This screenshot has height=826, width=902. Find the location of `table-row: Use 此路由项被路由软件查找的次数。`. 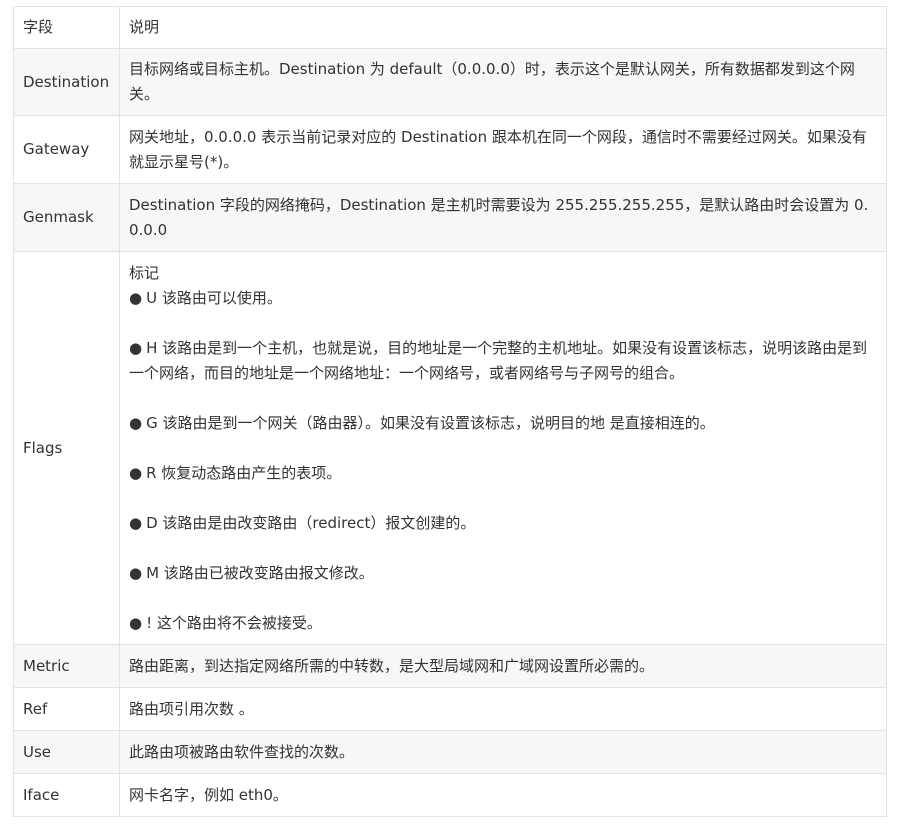

table-row: Use 此路由项被路由软件查找的次数。 is located at coordinates (450, 752).